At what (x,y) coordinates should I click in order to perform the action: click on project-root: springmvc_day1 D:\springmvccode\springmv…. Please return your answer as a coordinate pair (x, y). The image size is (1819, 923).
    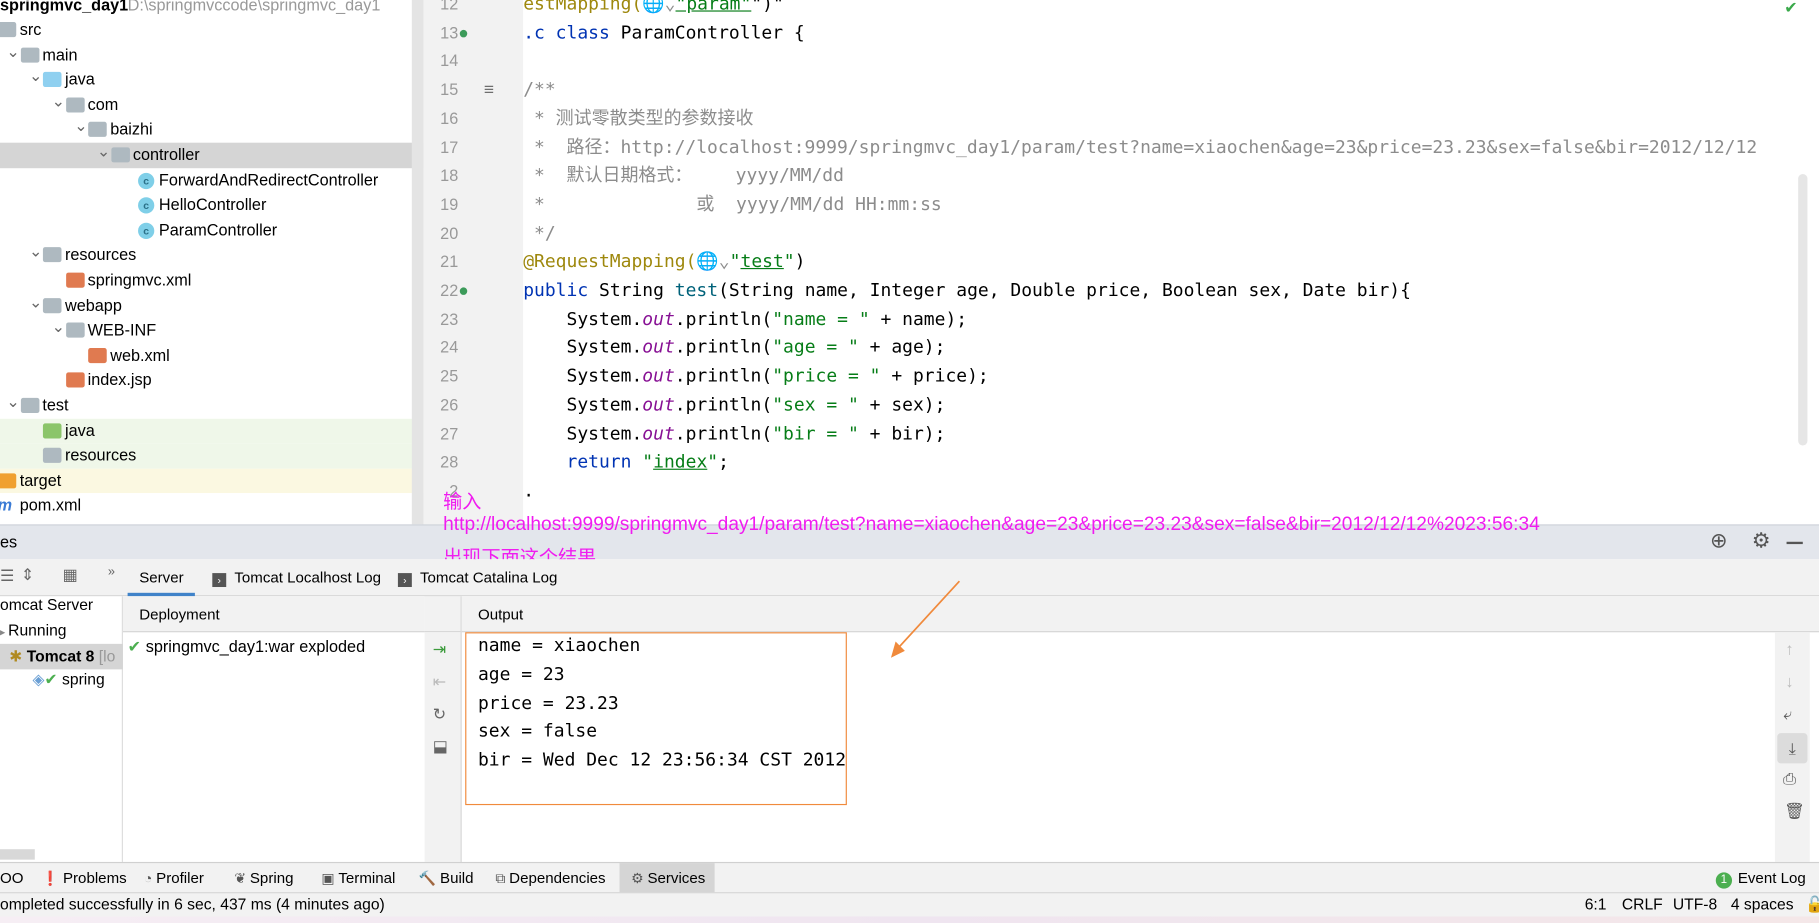
    Looking at the image, I should click on (211, 9).